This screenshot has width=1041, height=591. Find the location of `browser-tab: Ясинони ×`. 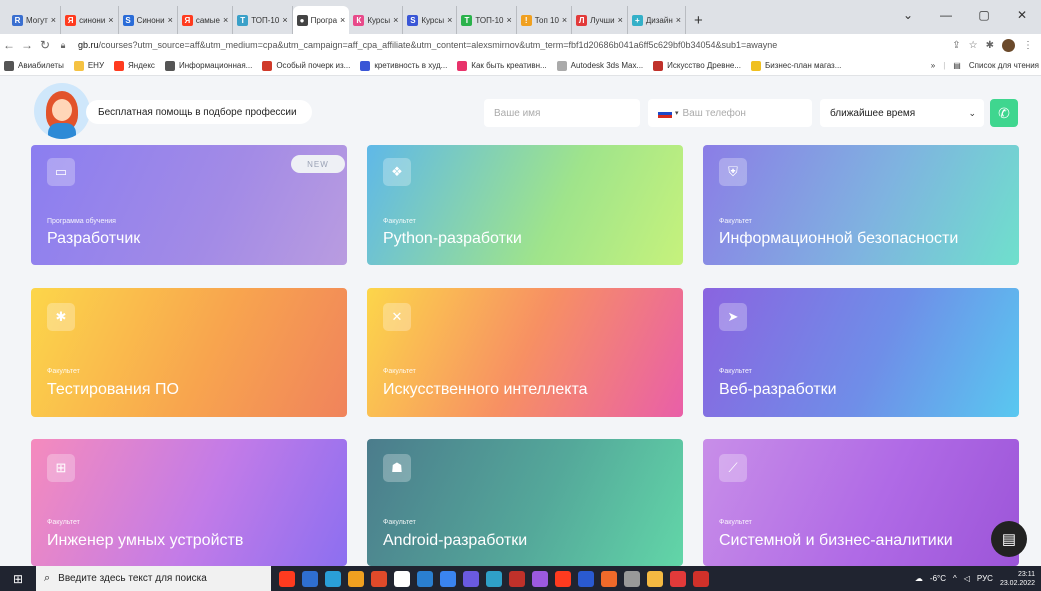

browser-tab: Ясинони × is located at coordinates (90, 20).